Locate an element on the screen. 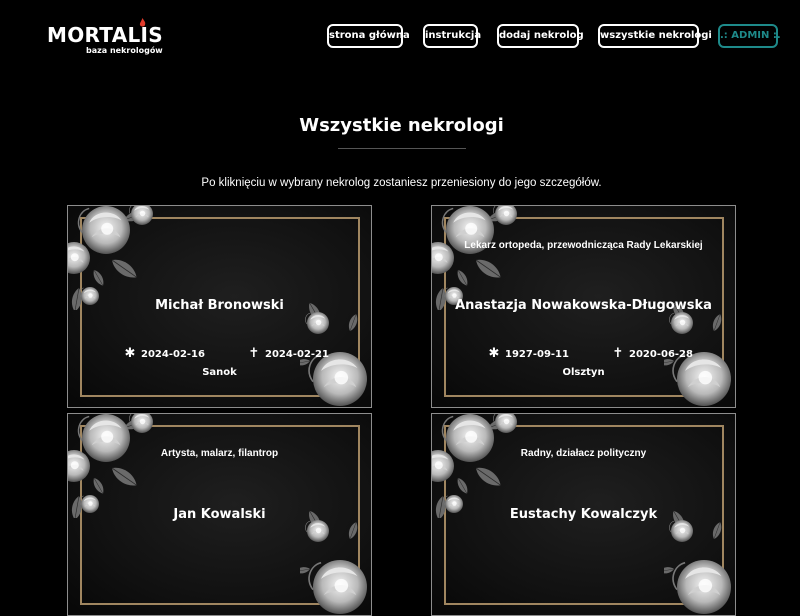 The height and width of the screenshot is (616, 800). obituary-place: Sanok is located at coordinates (219, 372).